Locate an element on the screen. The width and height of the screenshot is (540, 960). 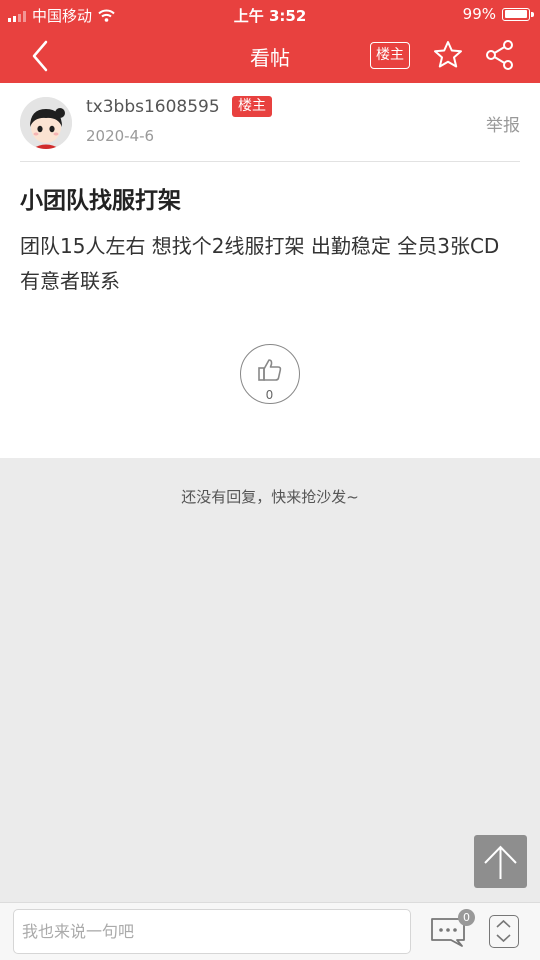
post-body: 团队15人左右 想找个2线服打架 出勤稳定 全员3张CD 有意者联系 is located at coordinates (260, 263).